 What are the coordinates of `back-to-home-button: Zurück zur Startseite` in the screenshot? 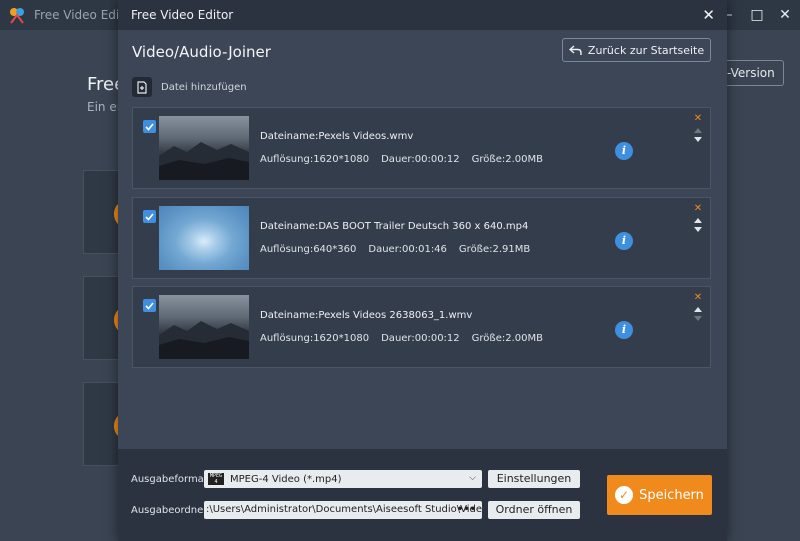 It's located at (636, 50).